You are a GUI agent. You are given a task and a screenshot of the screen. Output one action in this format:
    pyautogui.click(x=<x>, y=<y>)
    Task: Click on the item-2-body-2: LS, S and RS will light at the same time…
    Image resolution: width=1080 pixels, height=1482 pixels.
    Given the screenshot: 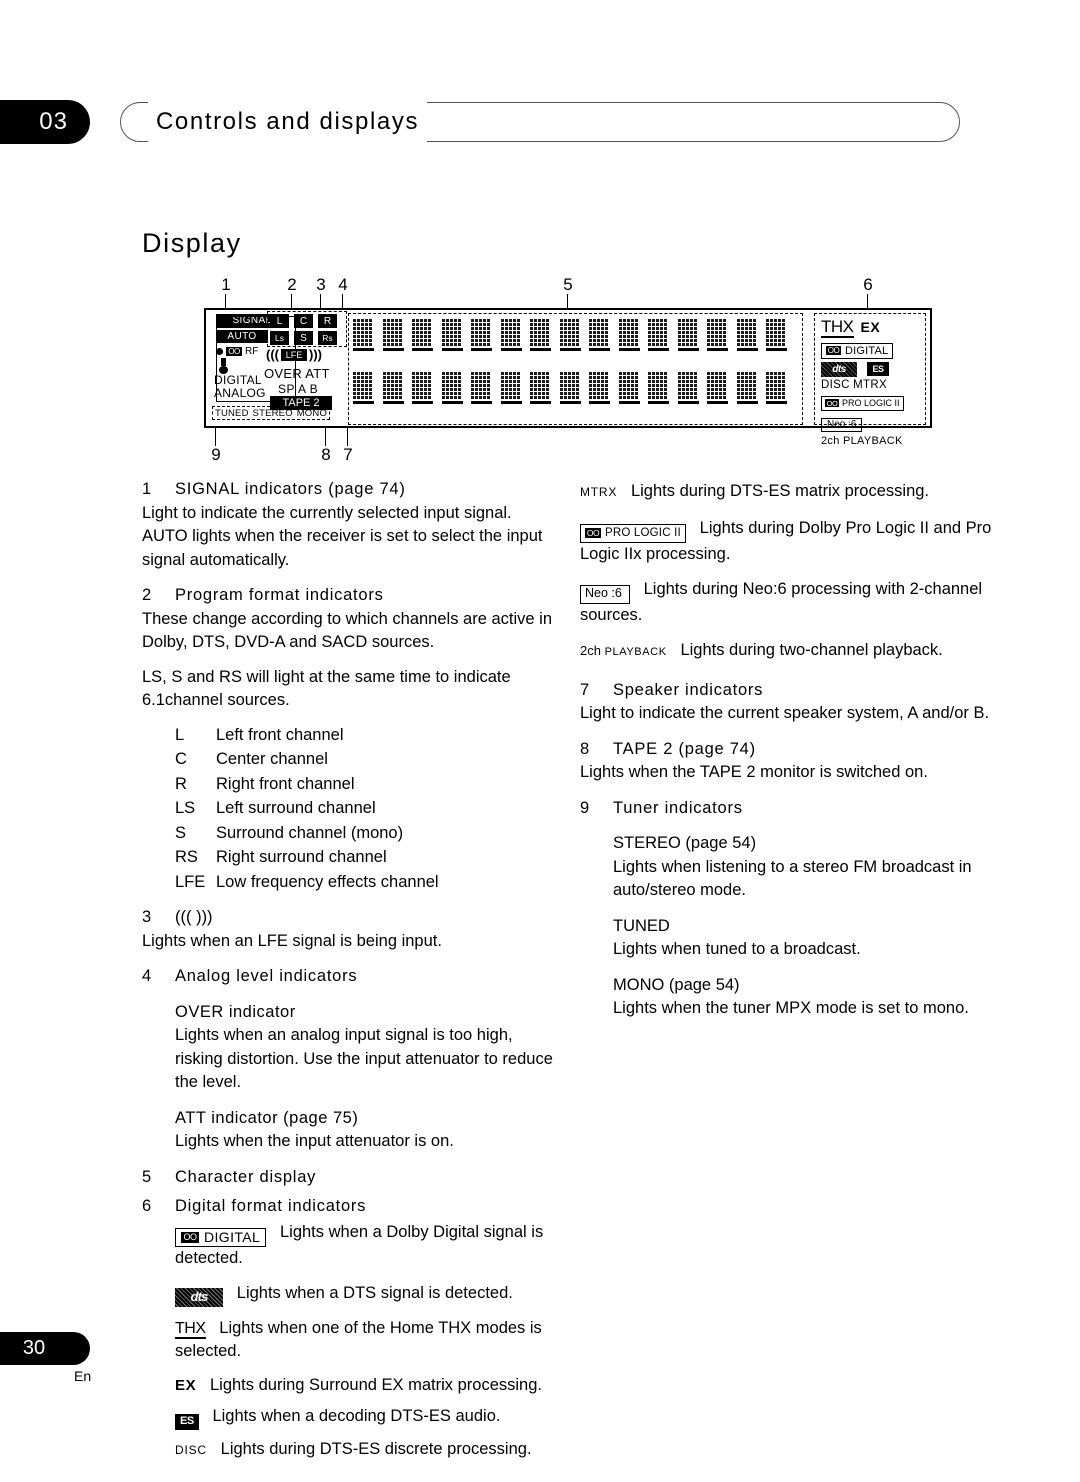 What is the action you would take?
    pyautogui.click(x=326, y=688)
    